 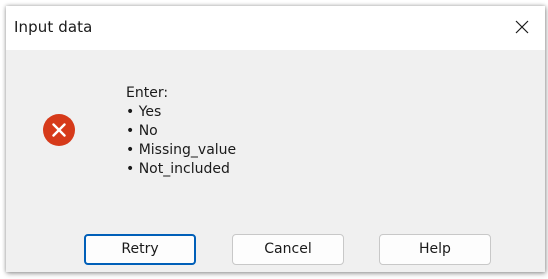 I want to click on close-button, so click(x=522, y=28).